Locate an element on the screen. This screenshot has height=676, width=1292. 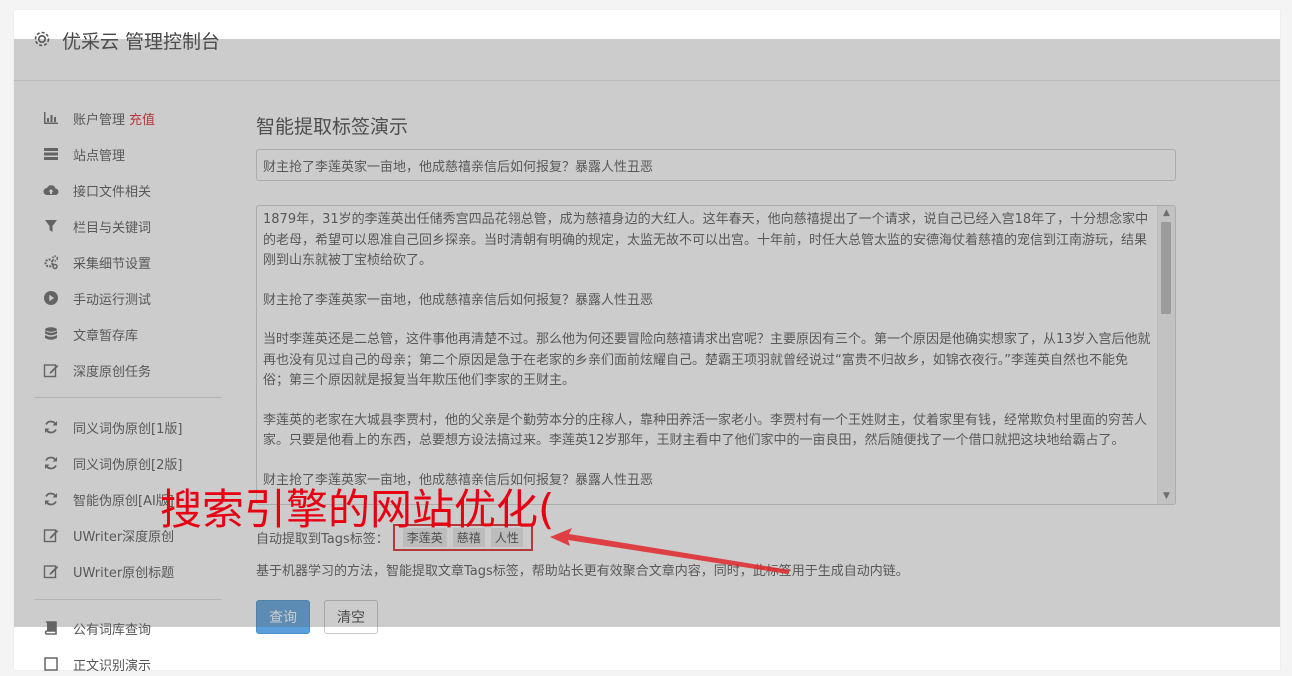
sidebar-item-label: 正文识别演示 is located at coordinates (112, 666).